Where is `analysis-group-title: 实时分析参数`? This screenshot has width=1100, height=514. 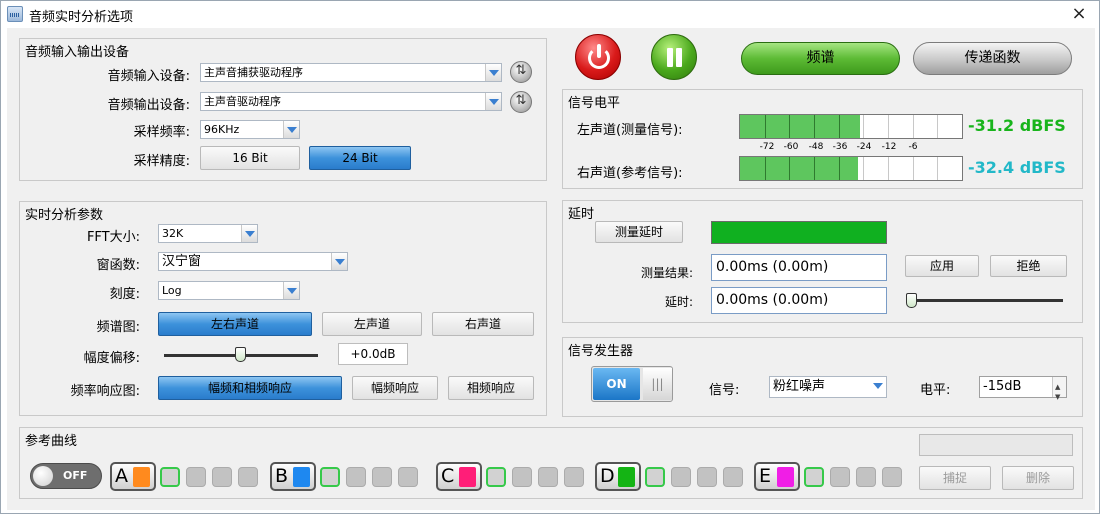
analysis-group-title: 实时分析参数 is located at coordinates (64, 215).